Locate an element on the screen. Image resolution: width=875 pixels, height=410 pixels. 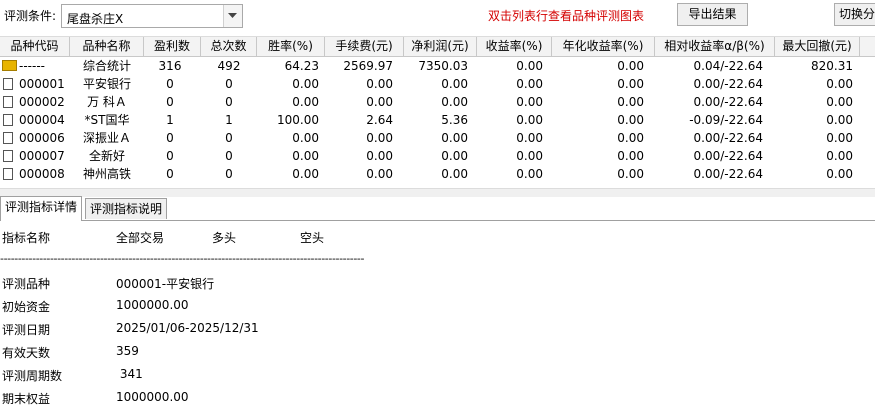
folder-icon is located at coordinates (9, 65).